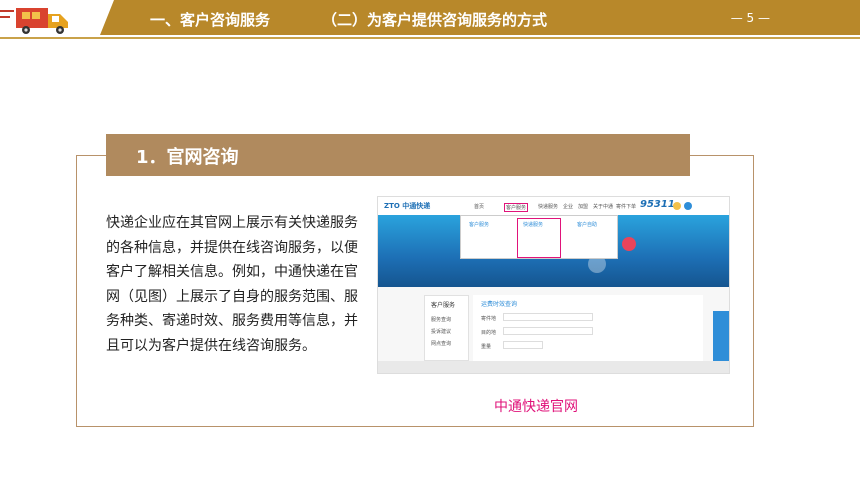  I want to click on highlight-box, so click(539, 238).